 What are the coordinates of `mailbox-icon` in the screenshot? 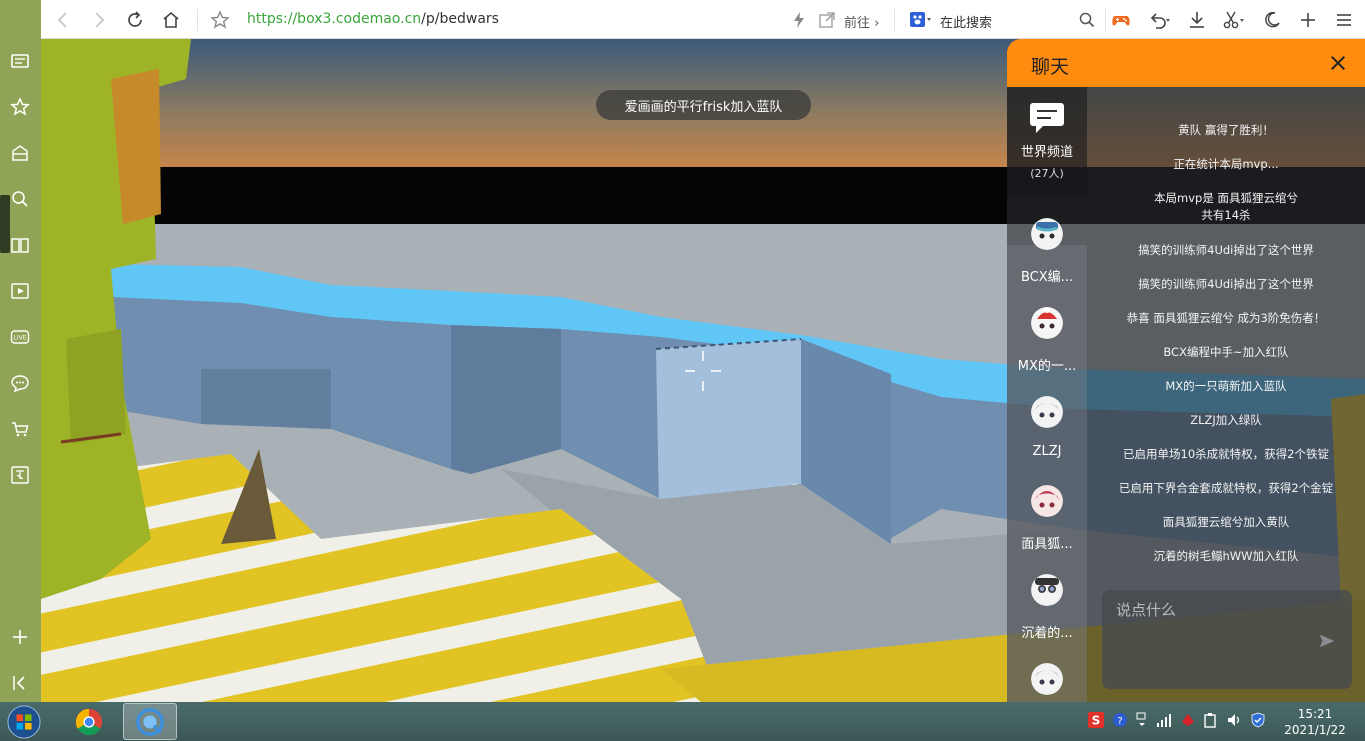 It's located at (20, 153).